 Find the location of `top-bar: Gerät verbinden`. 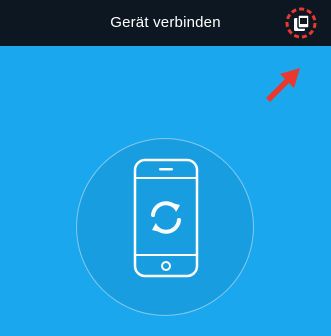

top-bar: Gerät verbinden is located at coordinates (165, 23).